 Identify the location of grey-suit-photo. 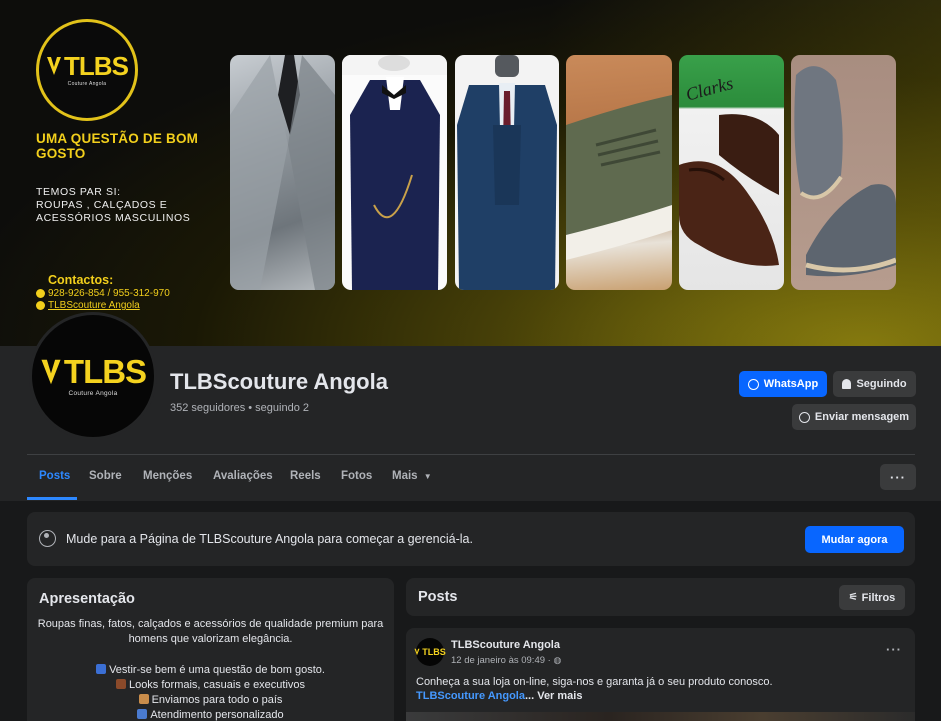
(282, 172).